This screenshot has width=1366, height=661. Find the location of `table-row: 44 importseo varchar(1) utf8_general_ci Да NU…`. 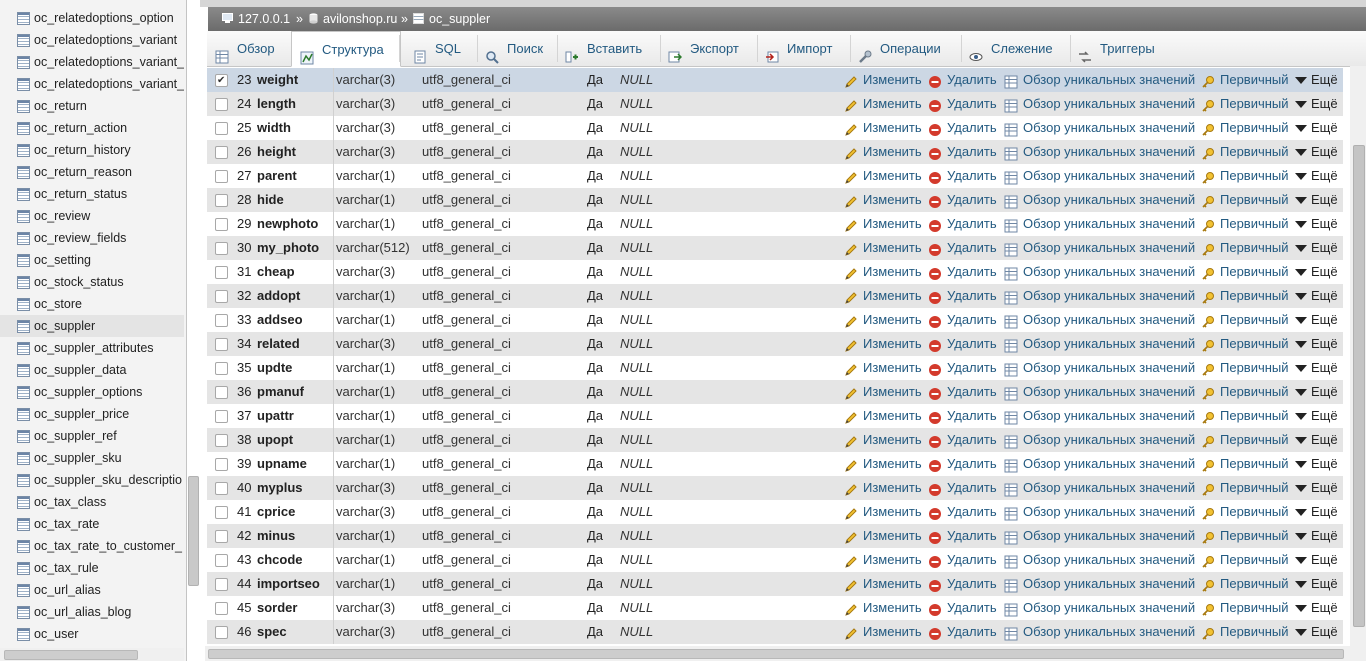

table-row: 44 importseo varchar(1) utf8_general_ci Да NU… is located at coordinates (775, 584).